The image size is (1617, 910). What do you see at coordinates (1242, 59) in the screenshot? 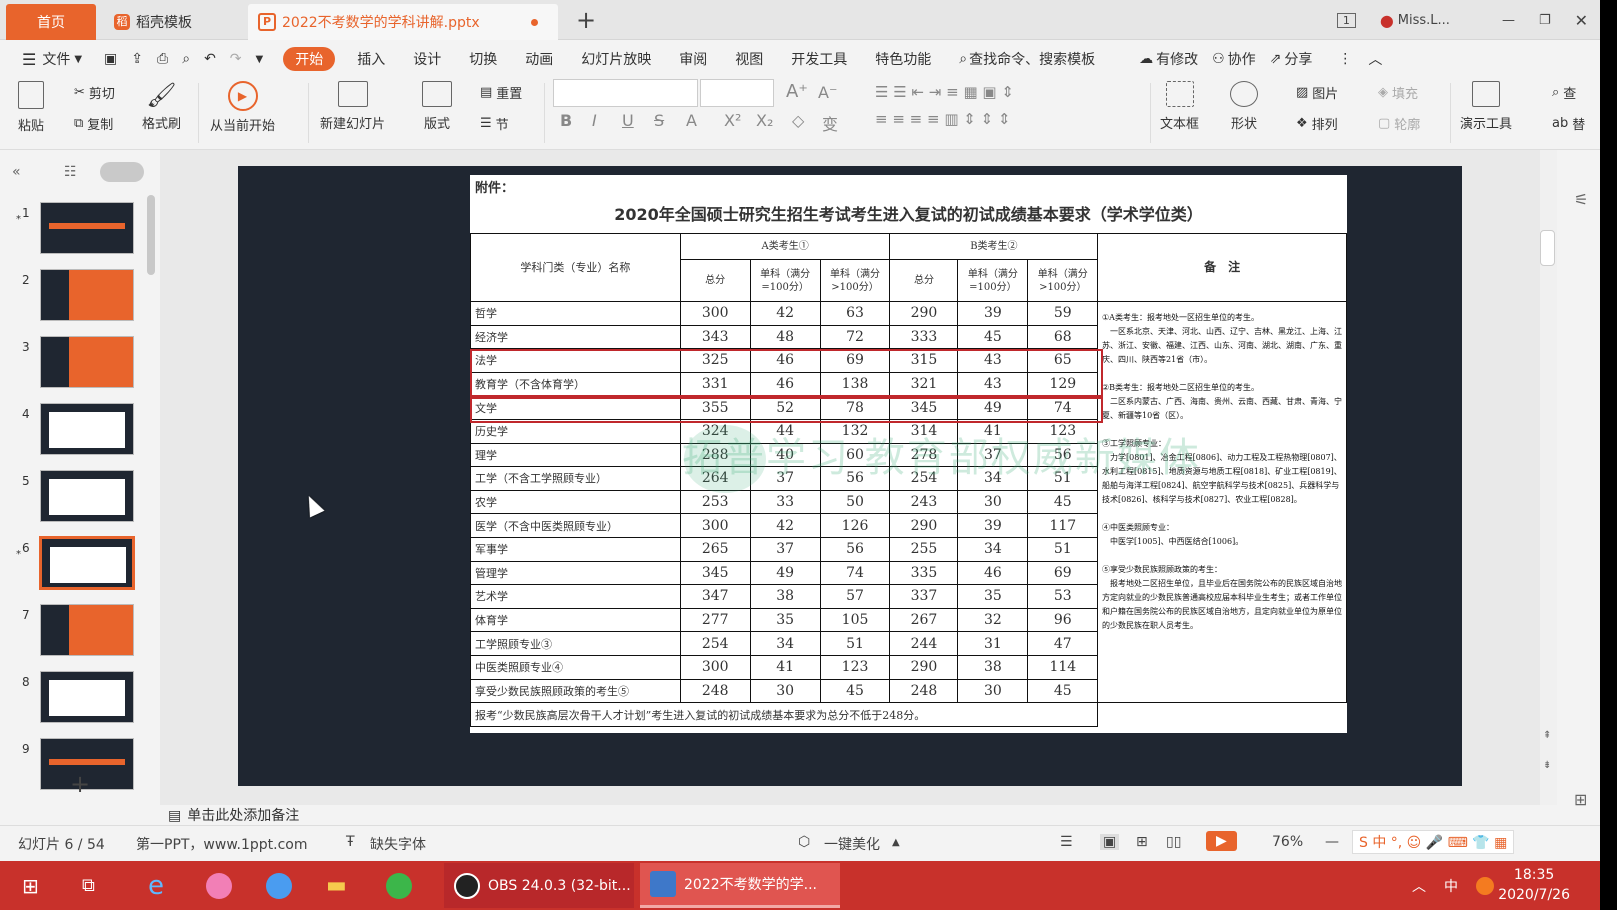
I see `collab-button: 协作` at bounding box center [1242, 59].